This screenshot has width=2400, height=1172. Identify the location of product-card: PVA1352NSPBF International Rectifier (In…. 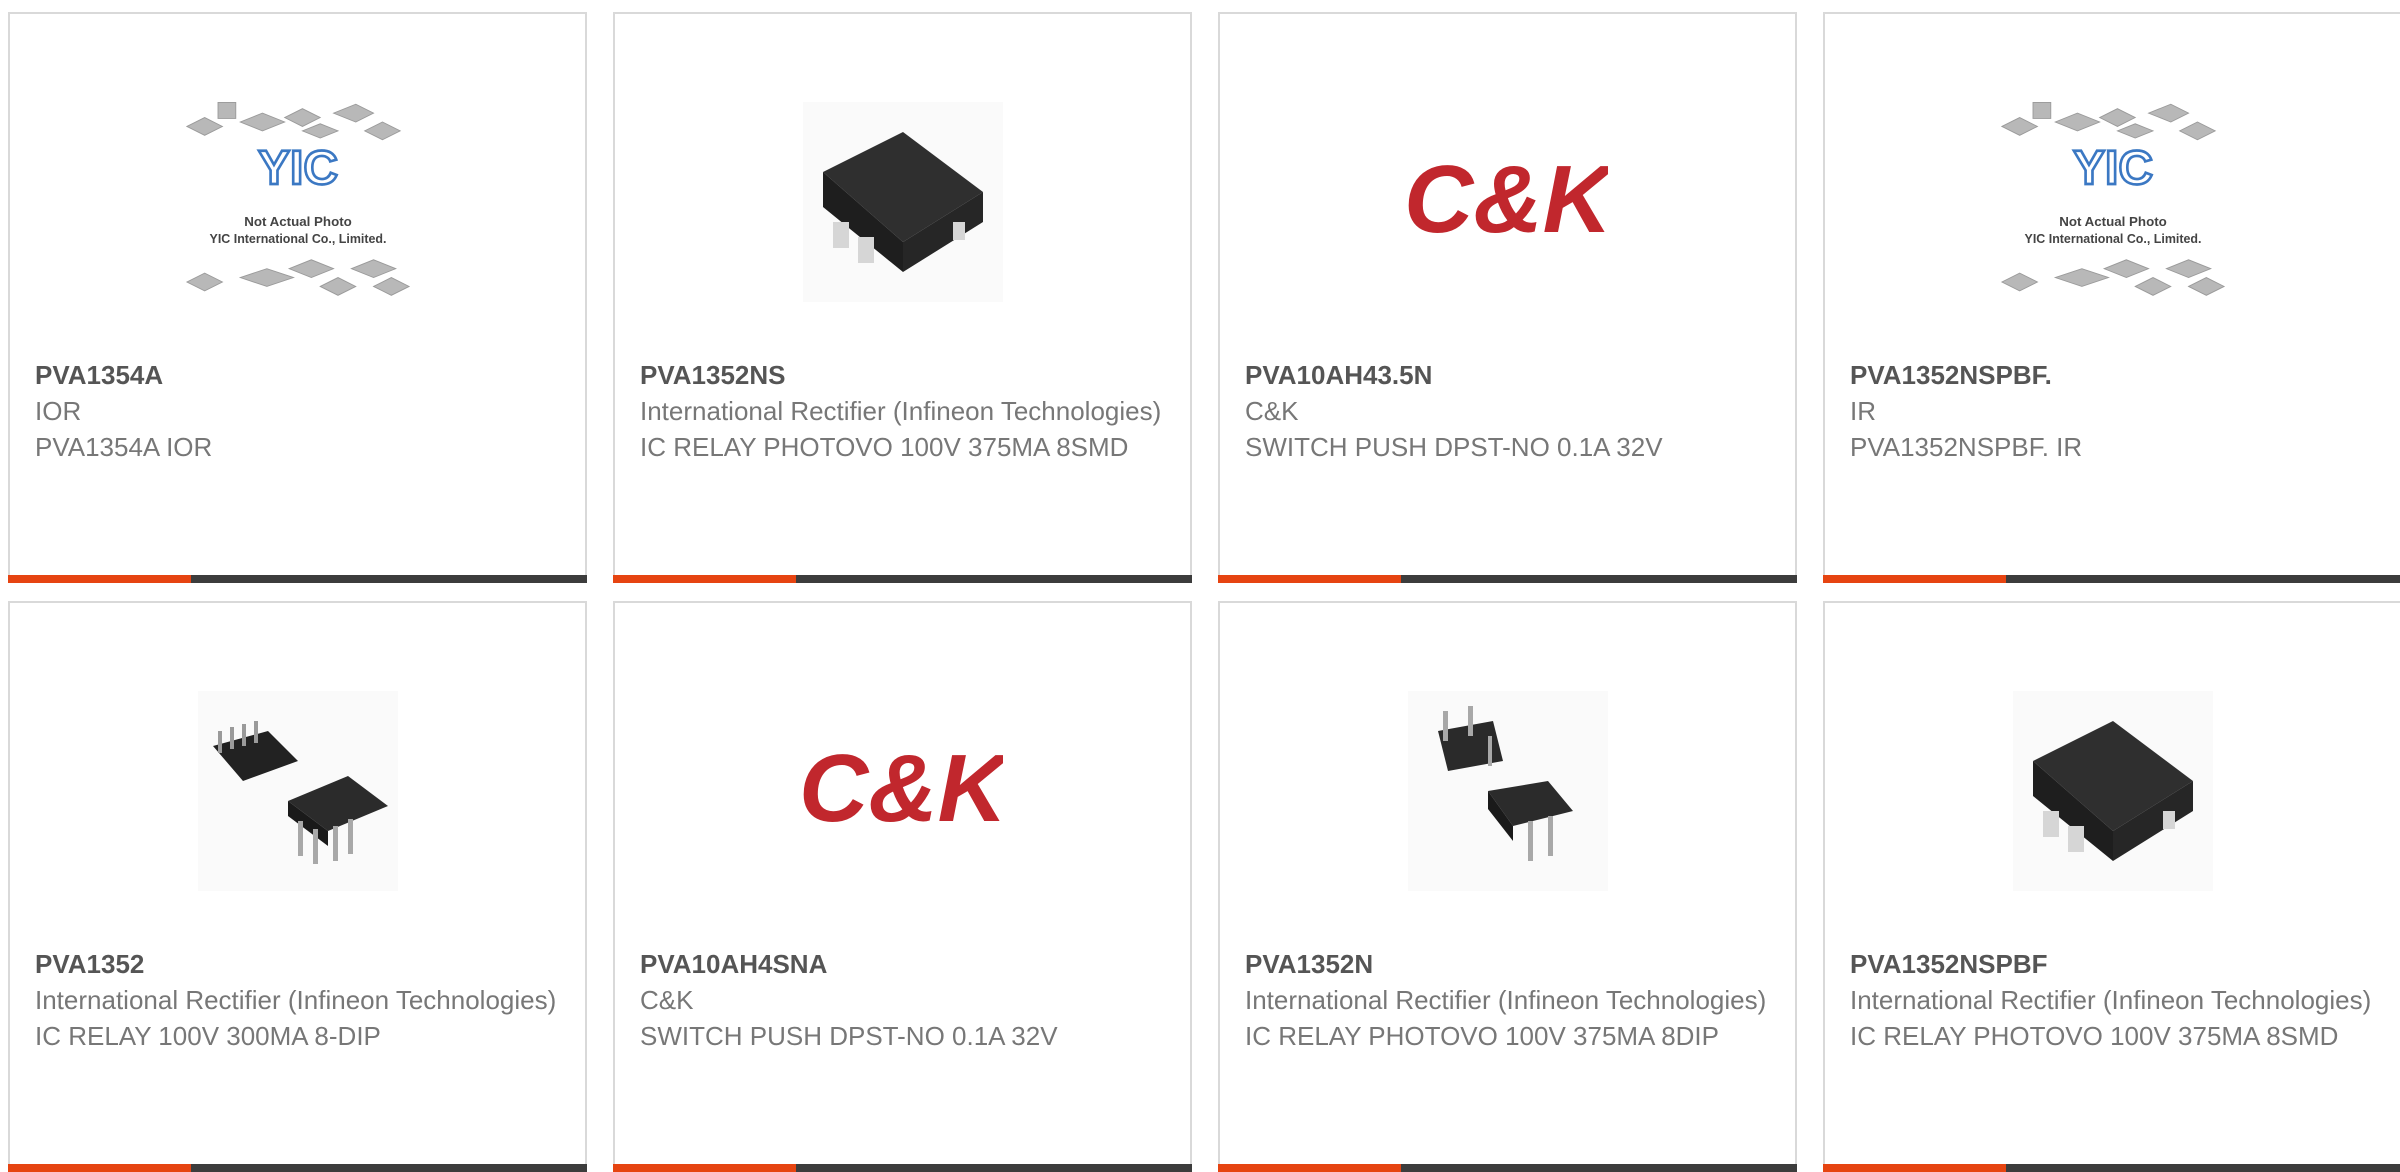
(2111, 886).